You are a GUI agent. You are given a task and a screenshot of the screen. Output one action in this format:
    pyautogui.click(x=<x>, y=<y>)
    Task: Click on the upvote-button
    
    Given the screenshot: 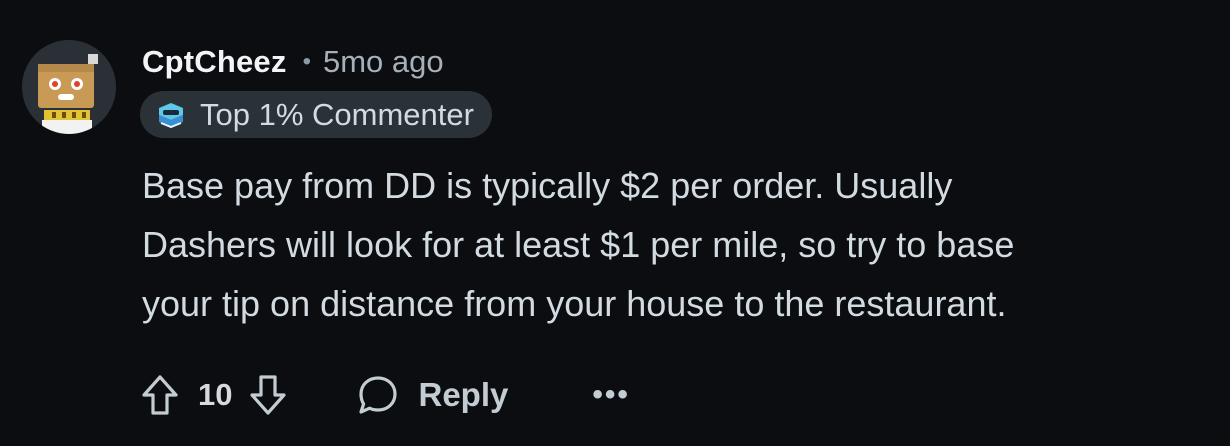 What is the action you would take?
    pyautogui.click(x=160, y=395)
    